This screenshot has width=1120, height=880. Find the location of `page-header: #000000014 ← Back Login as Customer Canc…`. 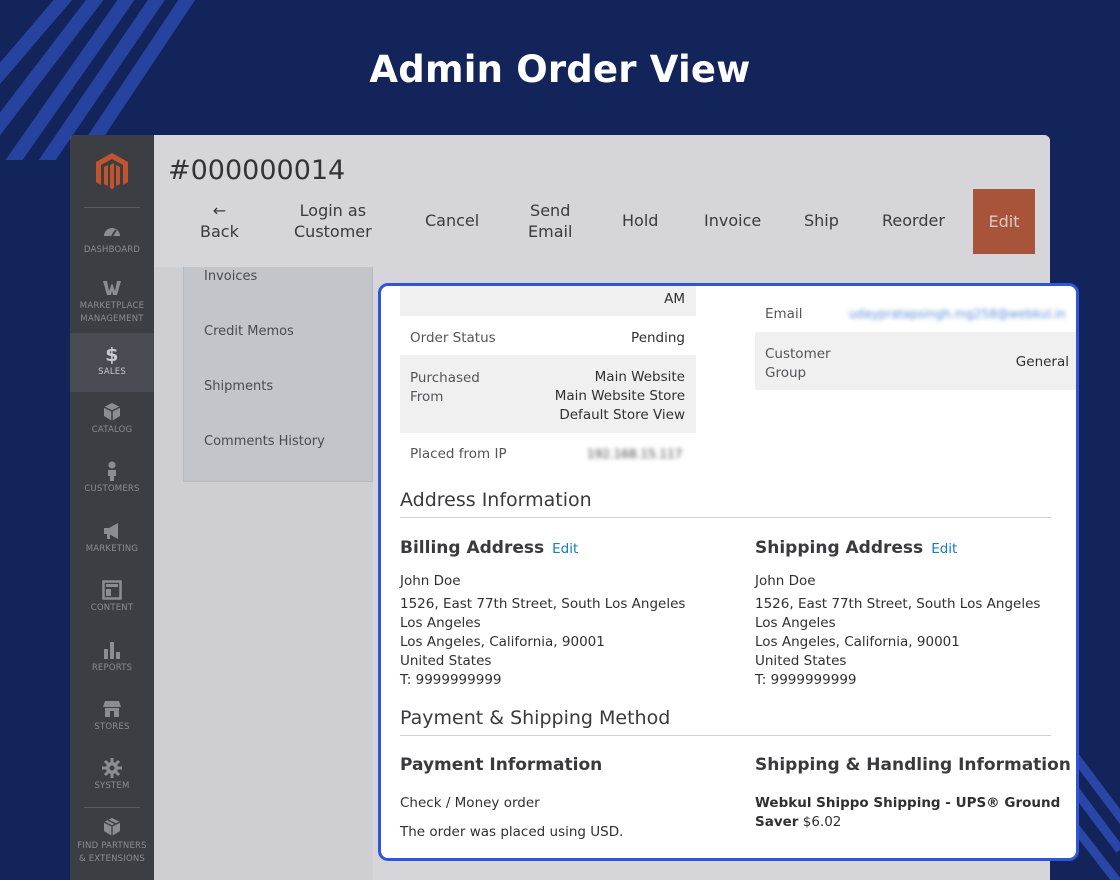

page-header: #000000014 ← Back Login as Customer Canc… is located at coordinates (602, 201).